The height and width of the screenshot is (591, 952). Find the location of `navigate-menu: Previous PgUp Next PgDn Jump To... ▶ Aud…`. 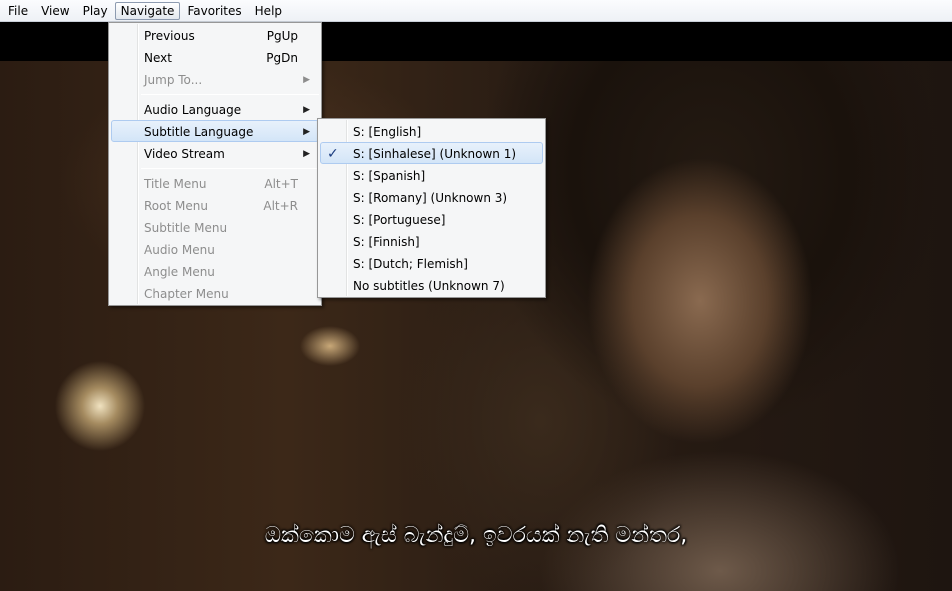

navigate-menu: Previous PgUp Next PgDn Jump To... ▶ Aud… is located at coordinates (215, 164).